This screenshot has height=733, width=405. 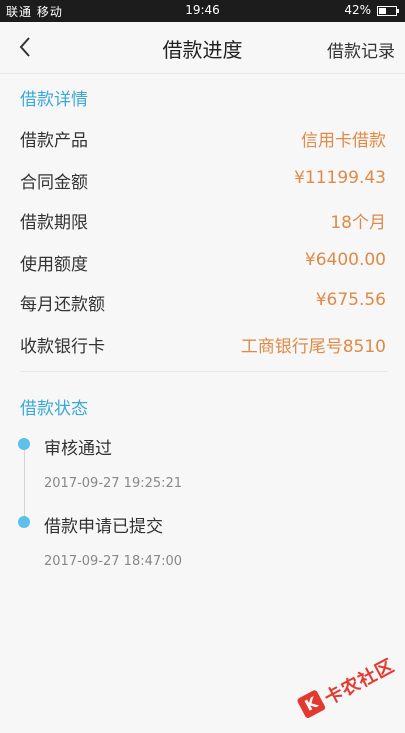 I want to click on loan-records-link: 借款记录, so click(x=361, y=49).